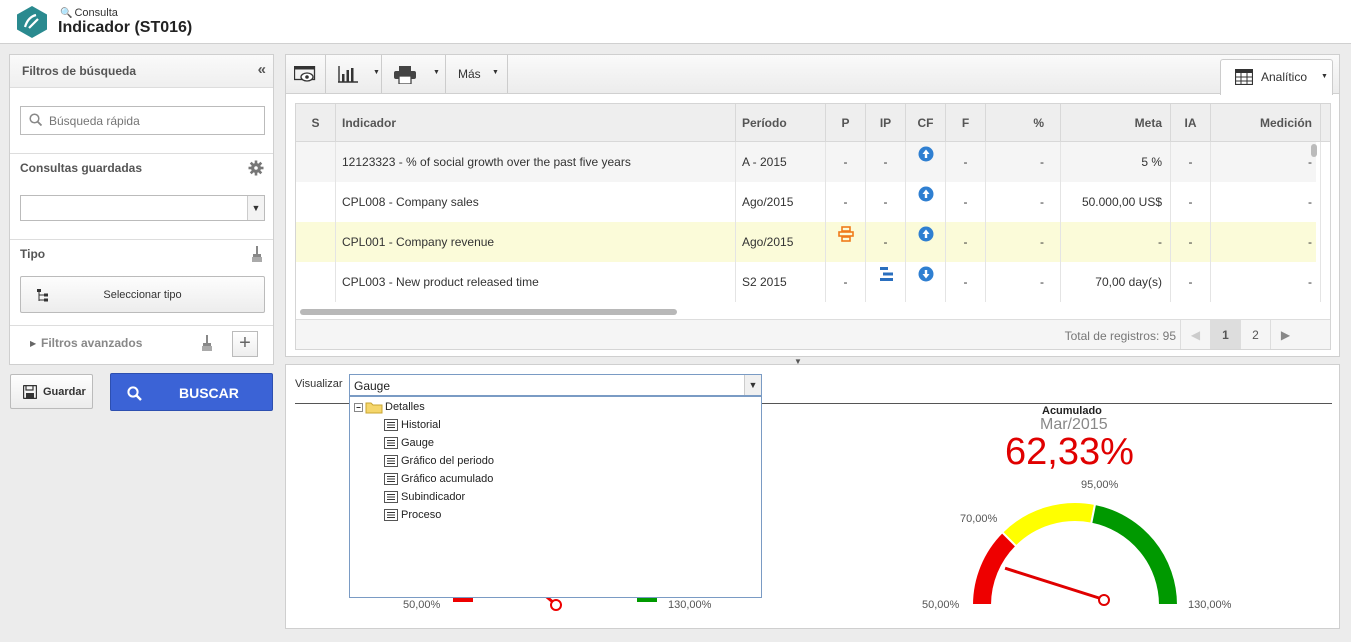 The height and width of the screenshot is (642, 1351). I want to click on column-header: P, so click(846, 123).